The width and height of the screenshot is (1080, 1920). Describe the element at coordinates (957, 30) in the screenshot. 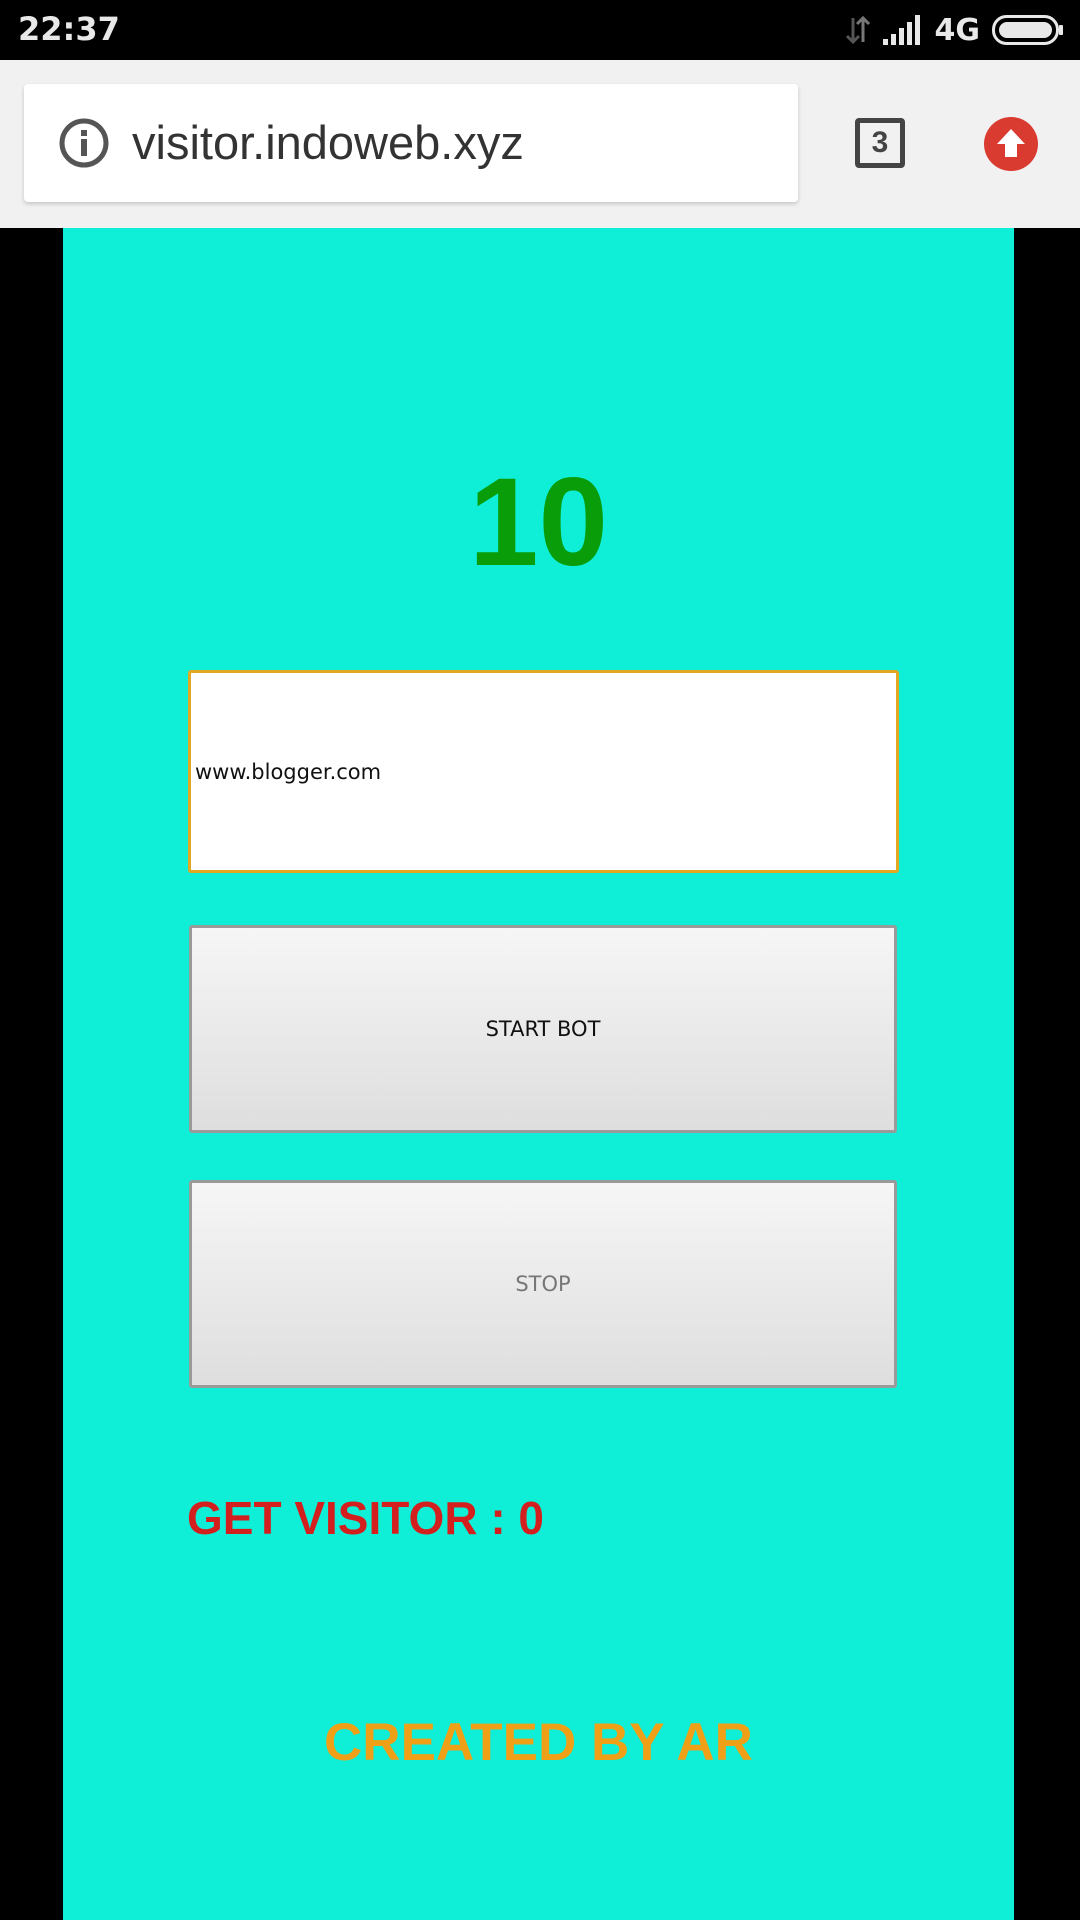

I see `network-type: 4G` at that location.